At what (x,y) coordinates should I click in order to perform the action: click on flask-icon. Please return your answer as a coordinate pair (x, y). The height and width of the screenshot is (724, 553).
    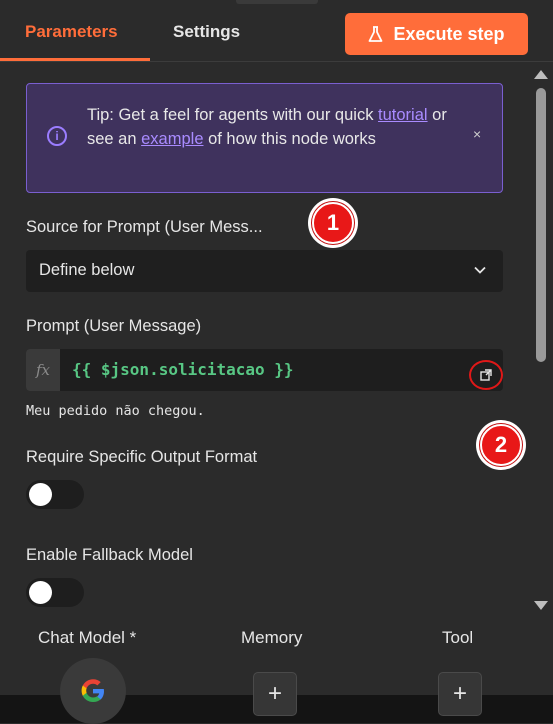
    Looking at the image, I should click on (376, 33).